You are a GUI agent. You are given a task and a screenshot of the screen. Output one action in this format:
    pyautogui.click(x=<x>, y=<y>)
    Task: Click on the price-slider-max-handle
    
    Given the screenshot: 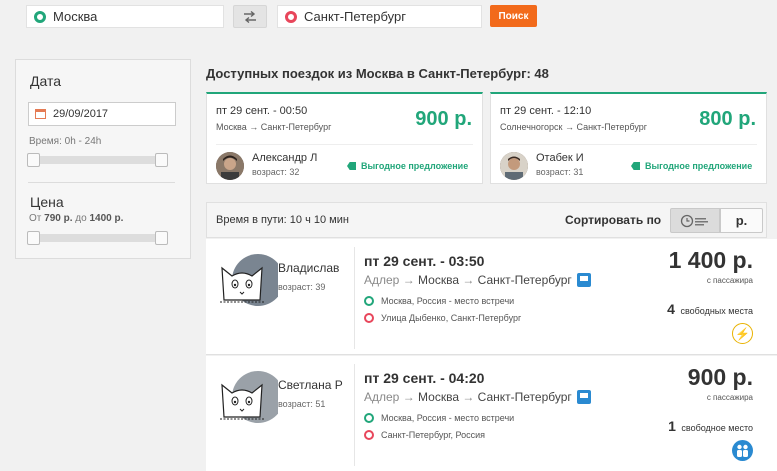 What is the action you would take?
    pyautogui.click(x=161, y=238)
    